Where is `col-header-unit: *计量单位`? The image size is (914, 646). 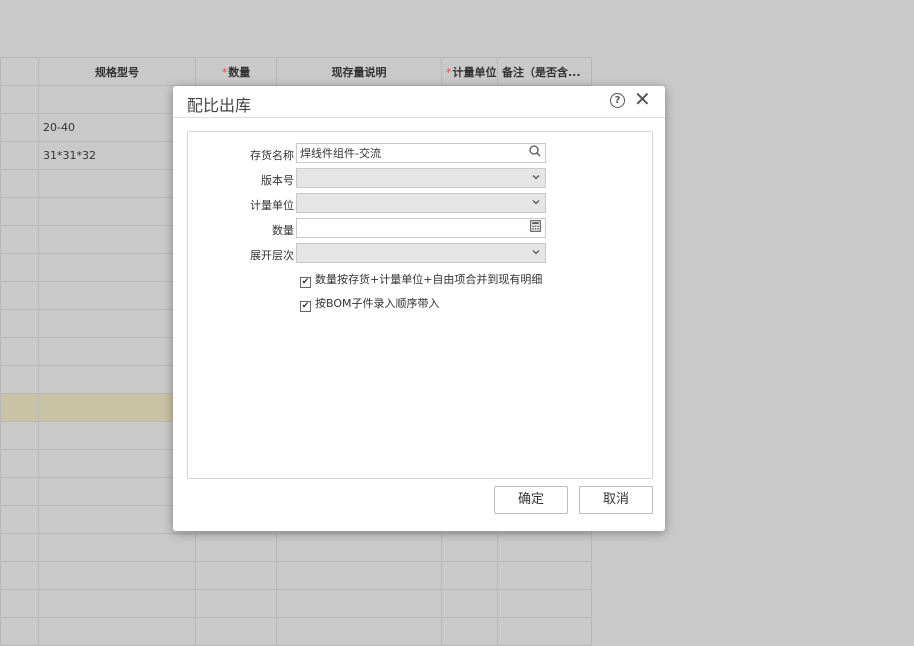
col-header-unit: *计量单位 is located at coordinates (469, 71).